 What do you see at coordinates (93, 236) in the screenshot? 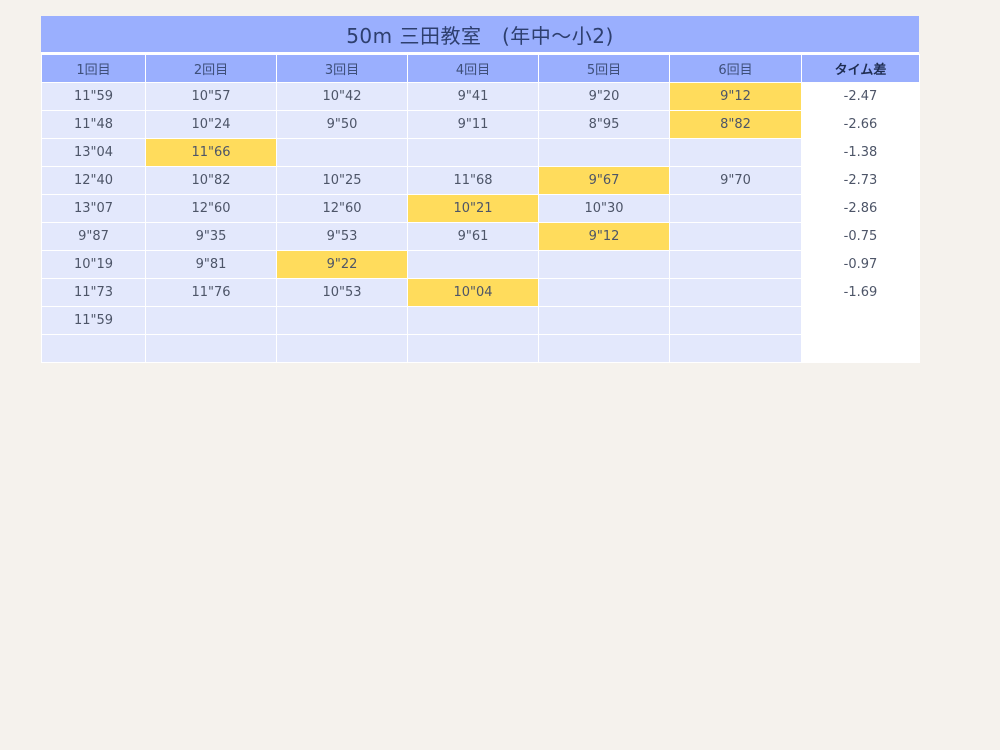
I see `time-cell: 9"87` at bounding box center [93, 236].